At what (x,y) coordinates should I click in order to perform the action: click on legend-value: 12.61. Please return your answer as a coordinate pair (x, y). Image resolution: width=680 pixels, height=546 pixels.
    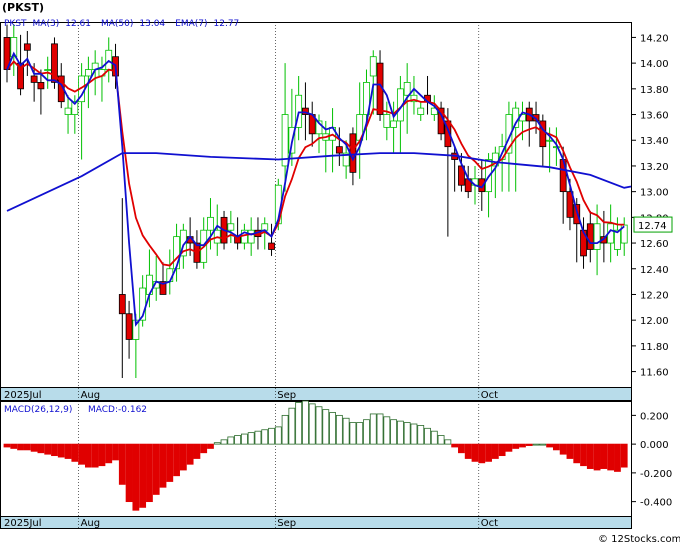
    Looking at the image, I should click on (78, 24).